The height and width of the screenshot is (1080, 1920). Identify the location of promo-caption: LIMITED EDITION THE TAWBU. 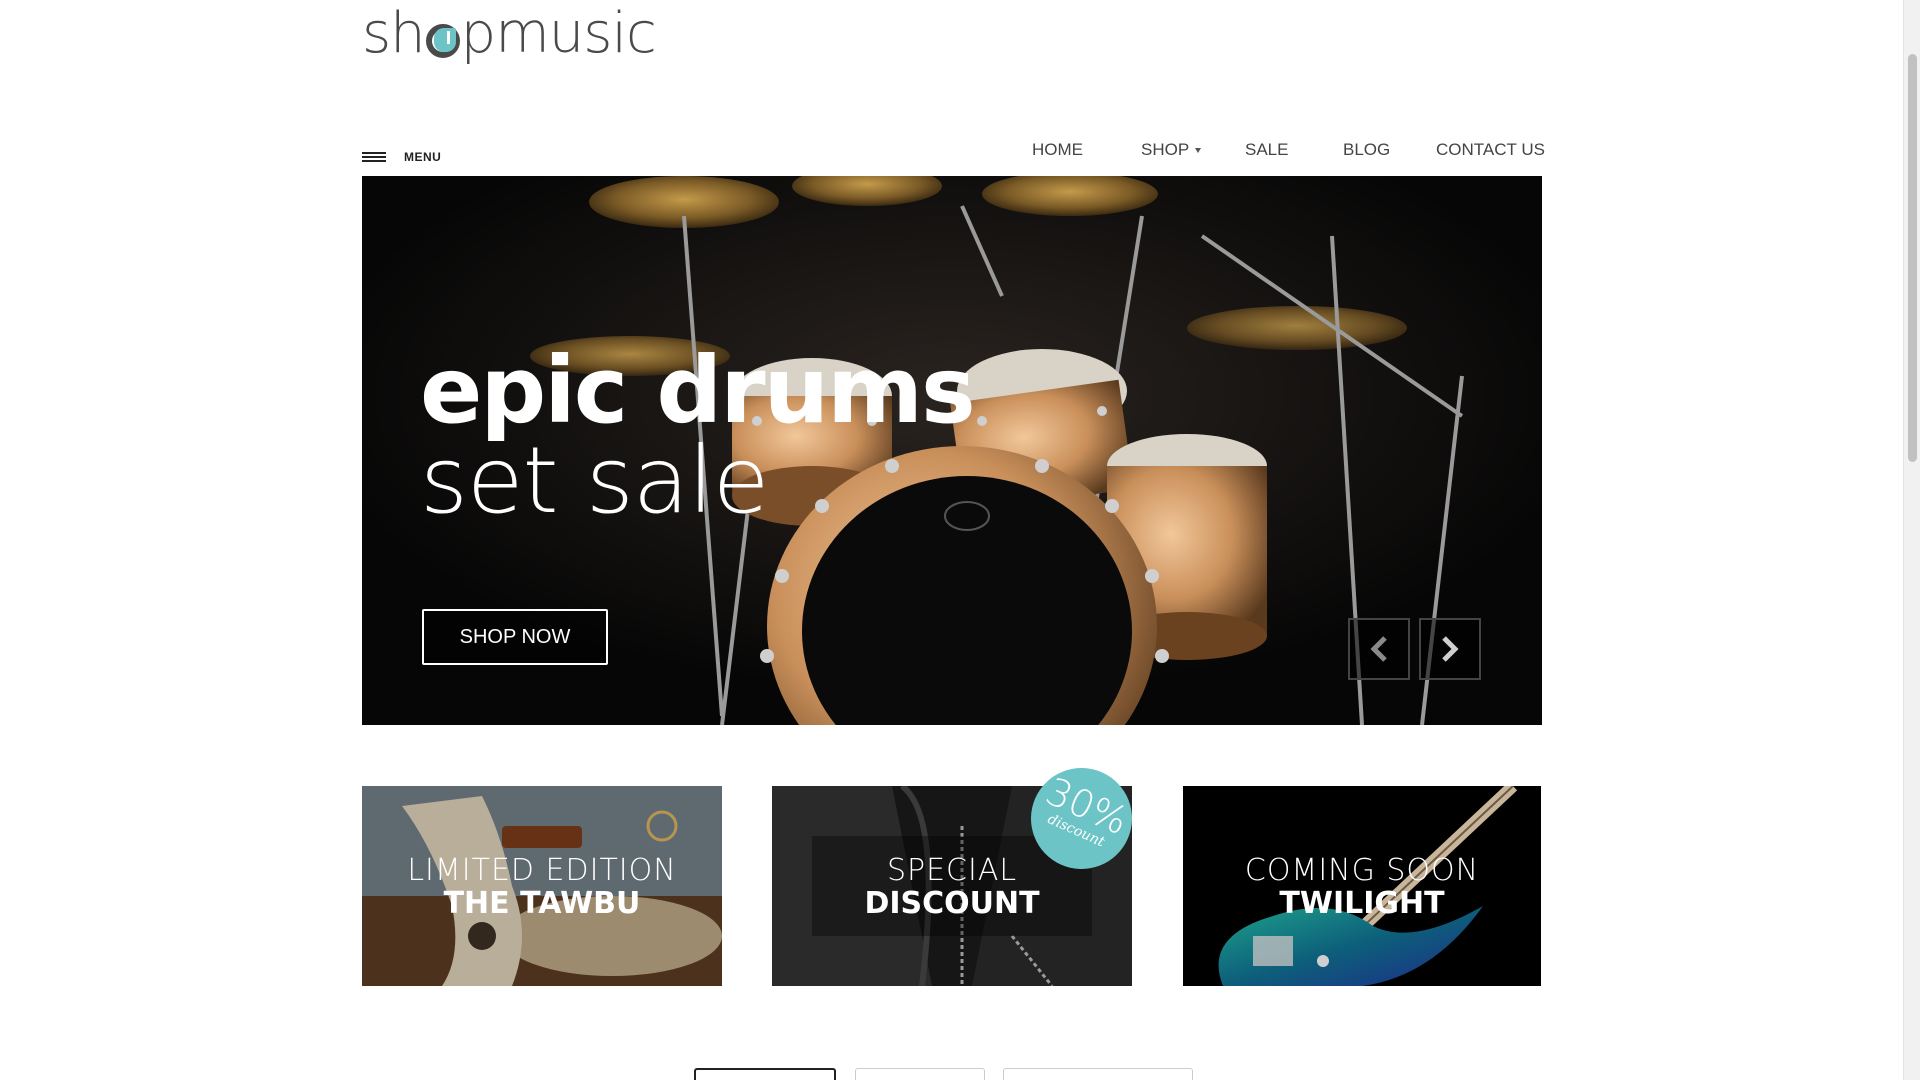
(542, 887).